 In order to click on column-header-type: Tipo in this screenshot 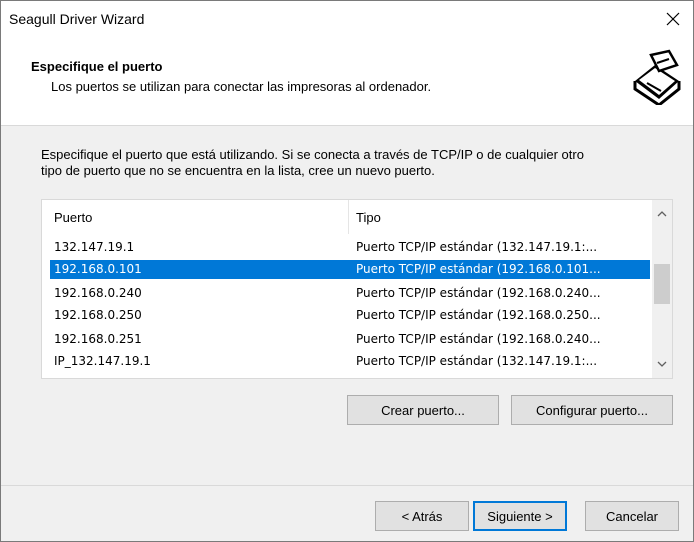, I will do `click(368, 217)`.